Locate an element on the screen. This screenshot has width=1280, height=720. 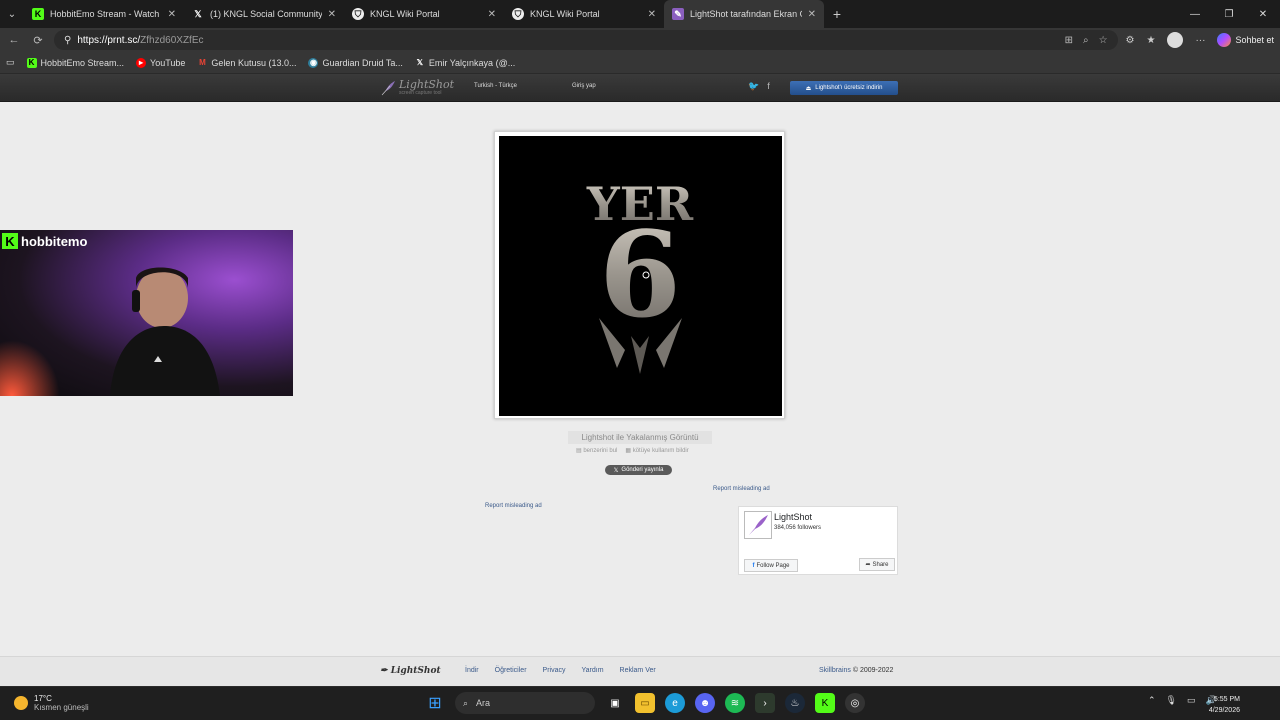
bookmarks-toggle-icon: ▭ is located at coordinates (10, 62).